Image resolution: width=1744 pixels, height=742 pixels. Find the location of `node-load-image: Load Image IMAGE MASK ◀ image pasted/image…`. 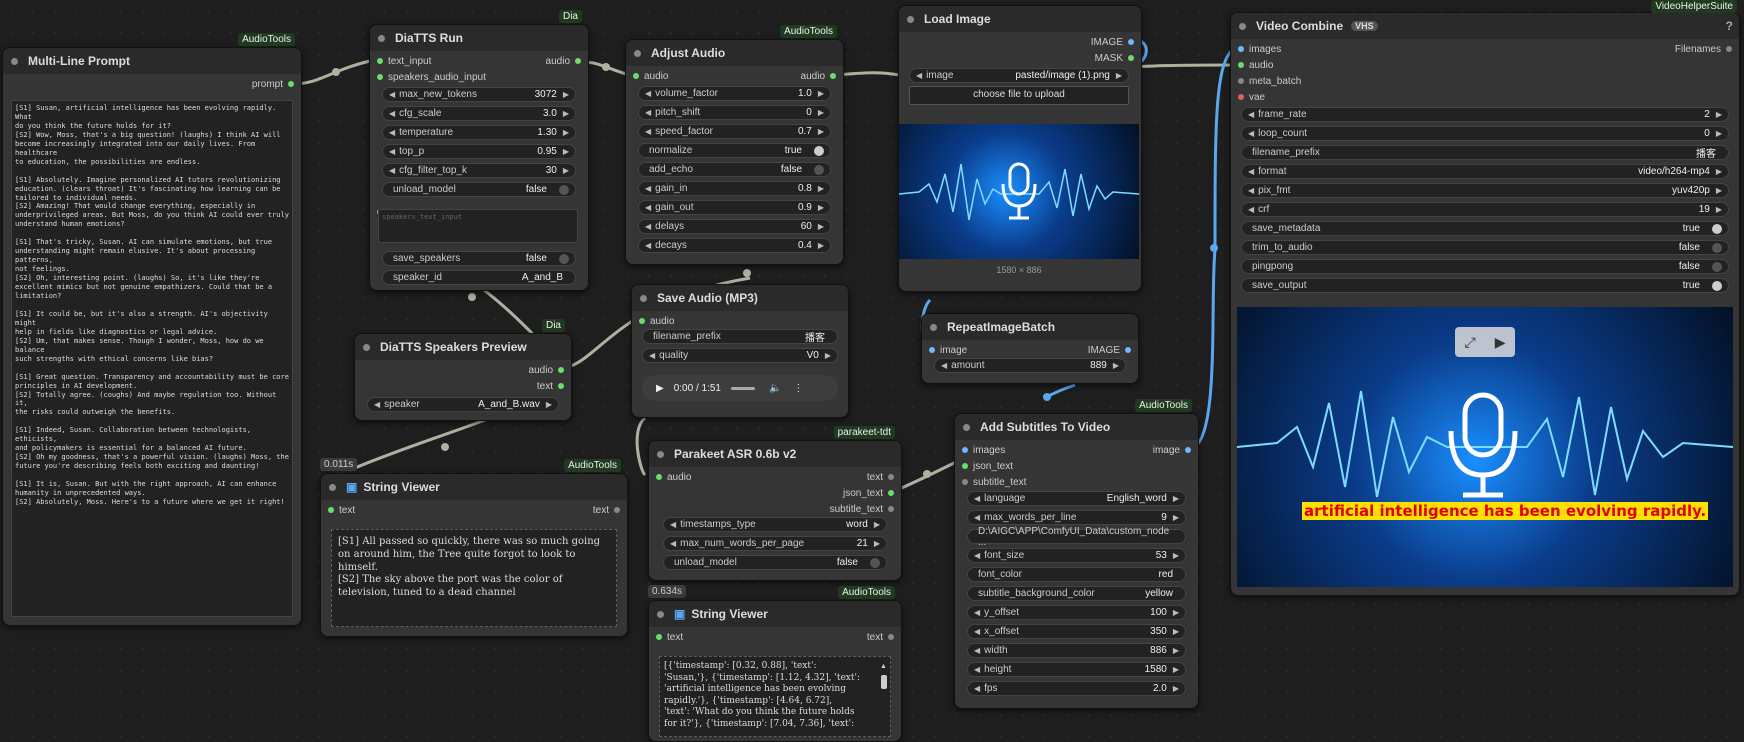

node-load-image: Load Image IMAGE MASK ◀ image pasted/image… is located at coordinates (1020, 148).